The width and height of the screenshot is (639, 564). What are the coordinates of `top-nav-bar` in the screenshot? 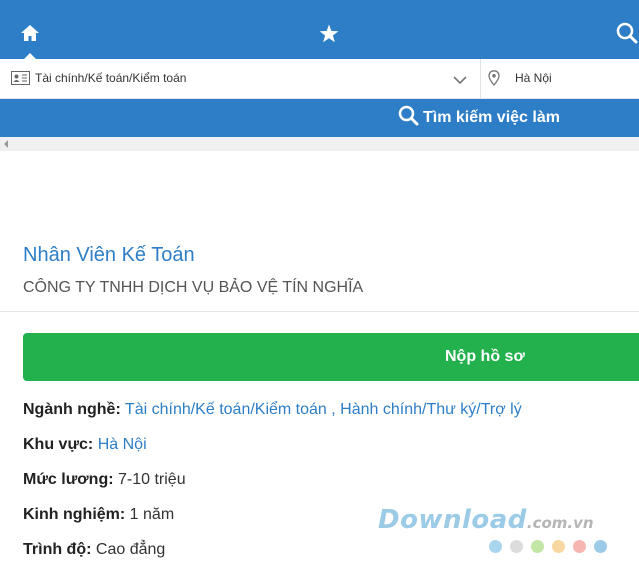 It's located at (319, 29).